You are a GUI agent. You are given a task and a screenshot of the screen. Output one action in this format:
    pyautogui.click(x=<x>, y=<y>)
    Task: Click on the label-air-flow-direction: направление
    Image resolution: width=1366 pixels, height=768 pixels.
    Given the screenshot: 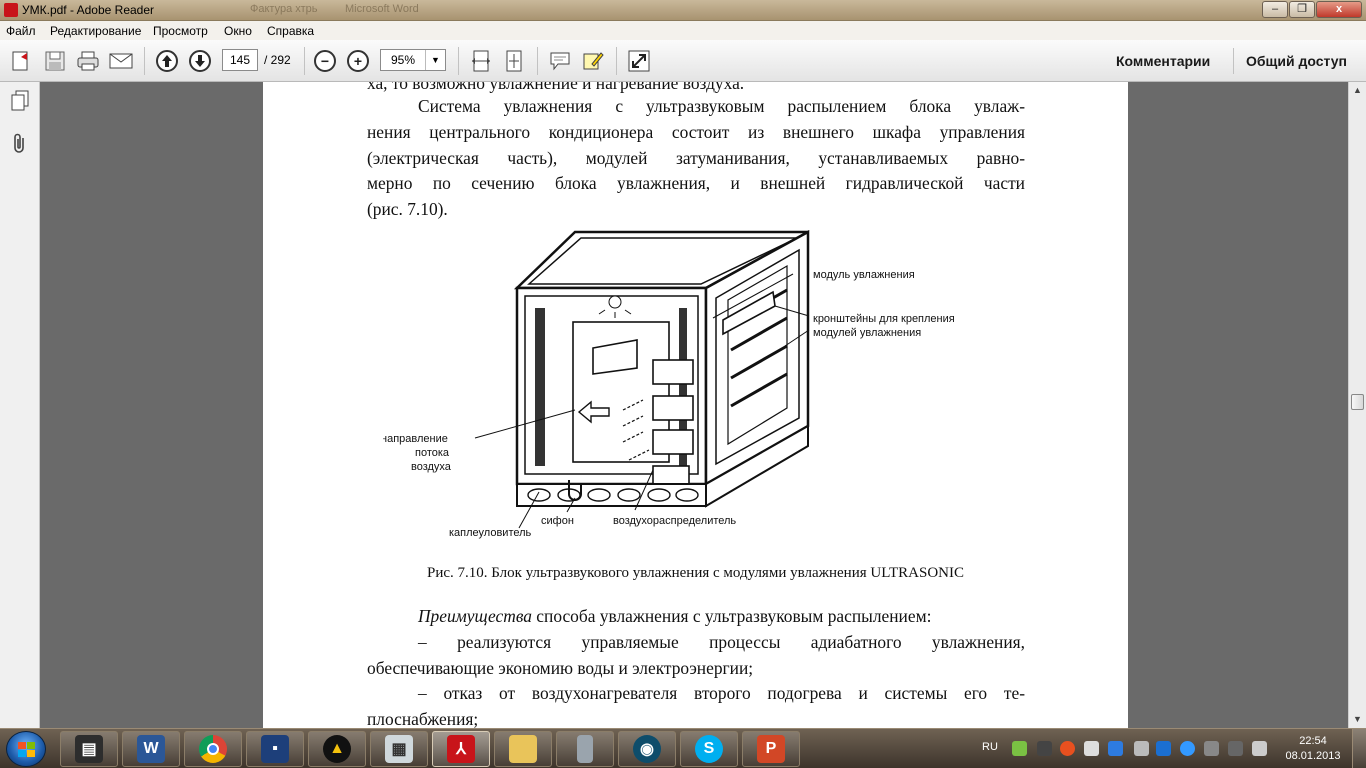 What is the action you would take?
    pyautogui.click(x=415, y=439)
    